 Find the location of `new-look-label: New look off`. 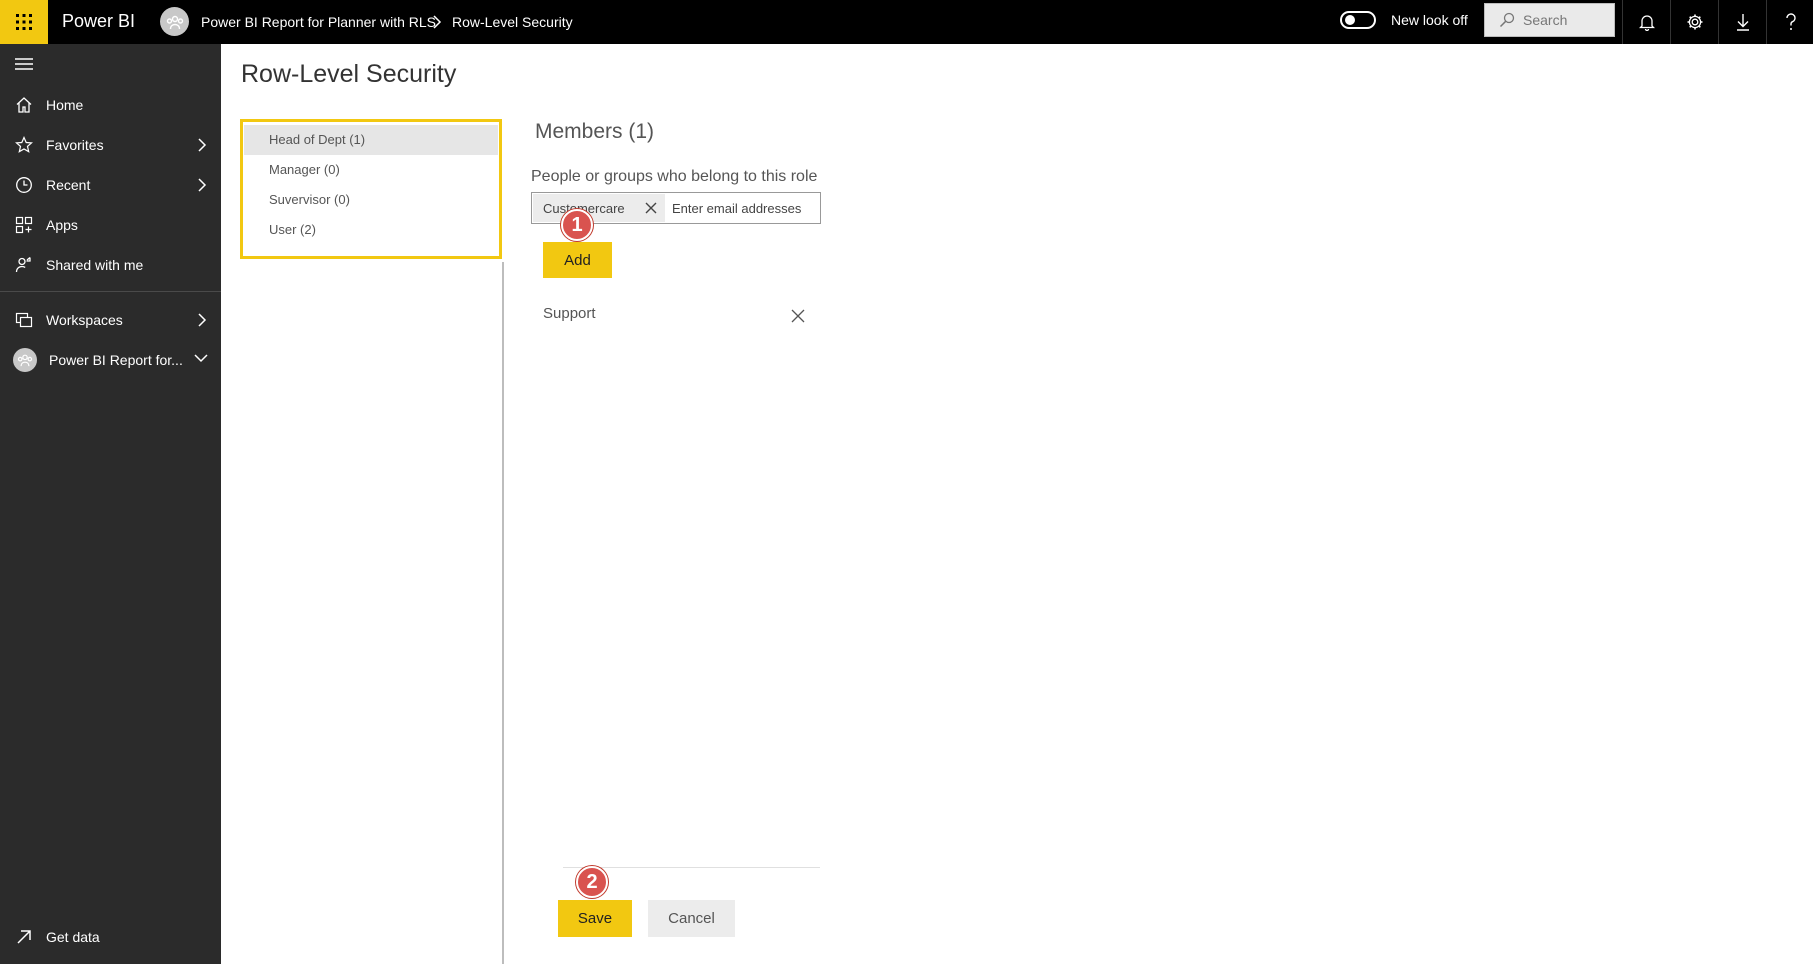

new-look-label: New look off is located at coordinates (1429, 20).